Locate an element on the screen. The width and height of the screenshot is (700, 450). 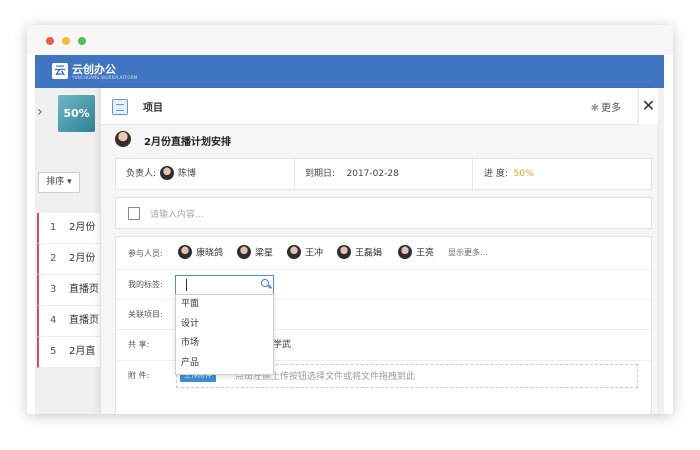
due-date-value: 2017-02-28 is located at coordinates (372, 174).